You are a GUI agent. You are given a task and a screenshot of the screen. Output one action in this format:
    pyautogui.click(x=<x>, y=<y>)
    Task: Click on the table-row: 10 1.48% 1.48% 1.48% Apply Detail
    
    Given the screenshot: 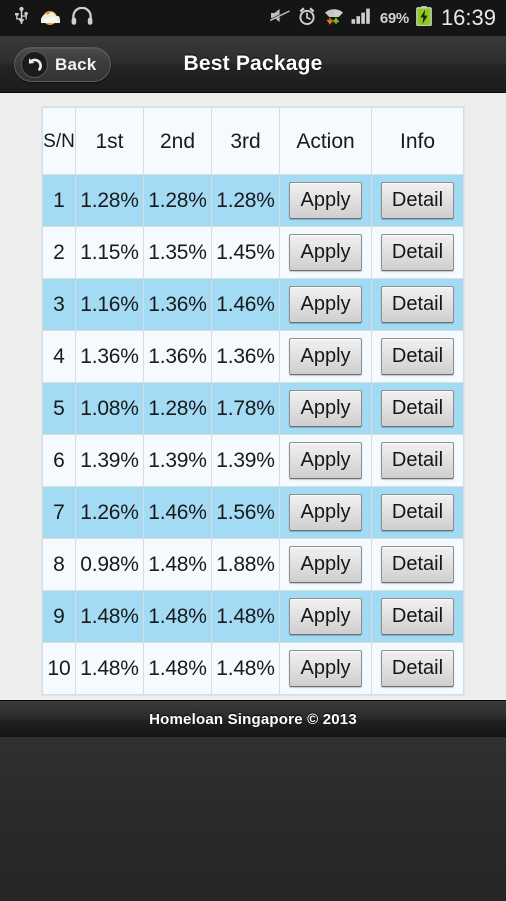 What is the action you would take?
    pyautogui.click(x=253, y=668)
    